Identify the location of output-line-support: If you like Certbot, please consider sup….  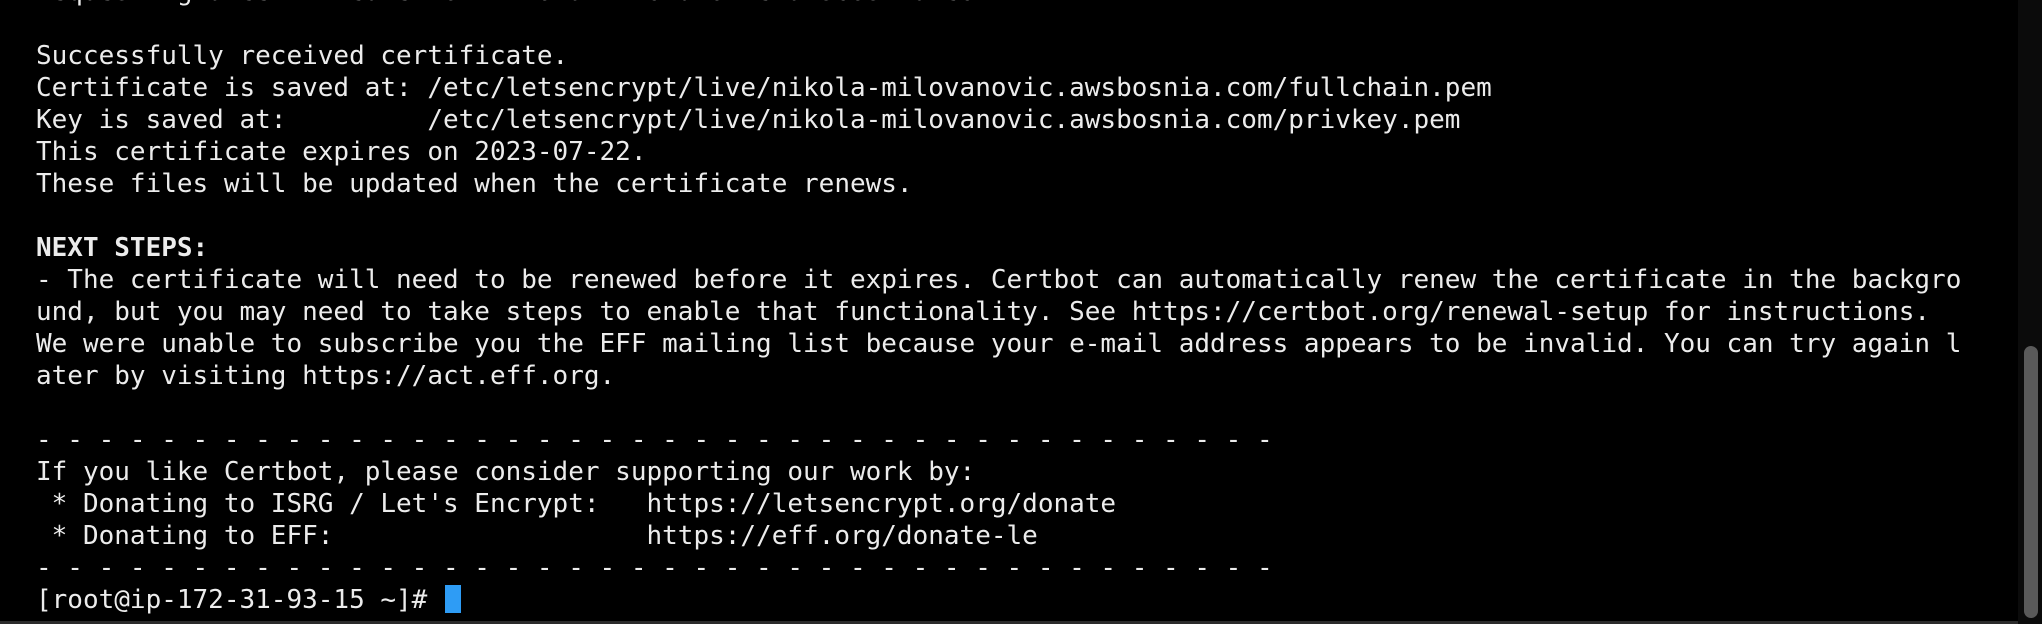
(506, 472).